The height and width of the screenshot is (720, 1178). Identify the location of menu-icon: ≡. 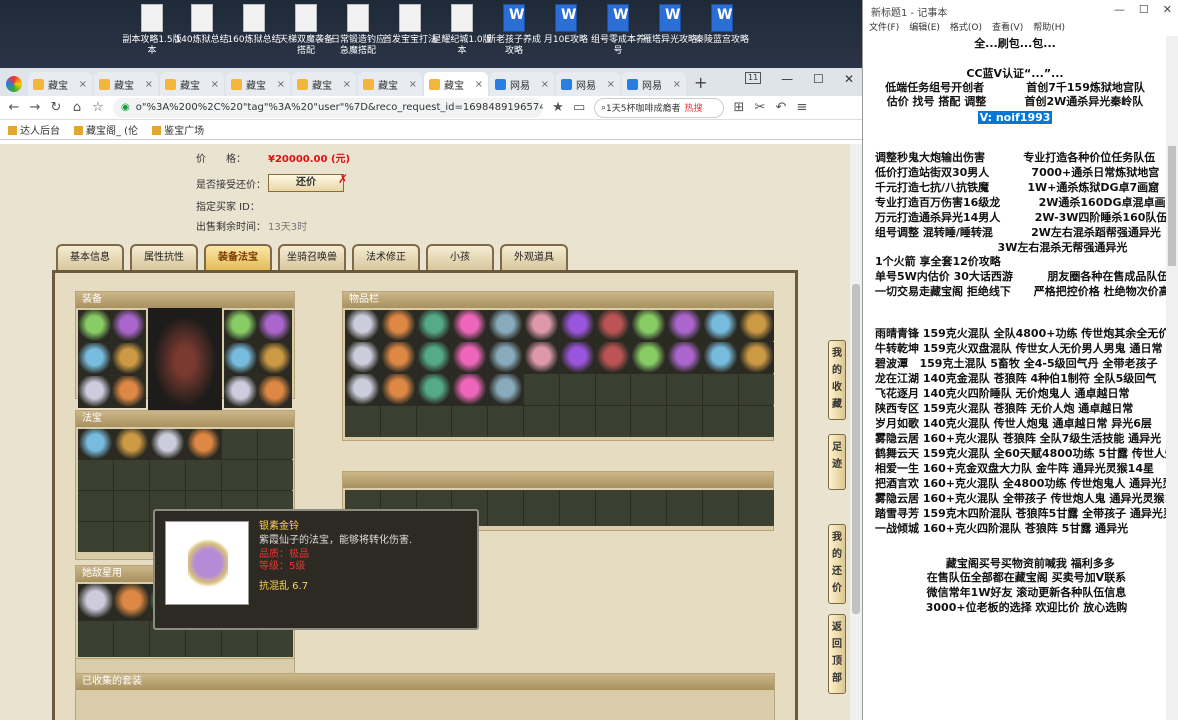
(802, 107).